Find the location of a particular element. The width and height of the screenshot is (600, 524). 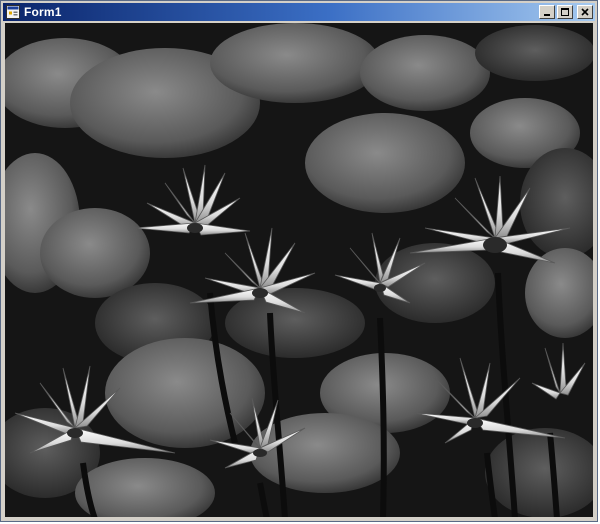

maximize-icon is located at coordinates (565, 12).